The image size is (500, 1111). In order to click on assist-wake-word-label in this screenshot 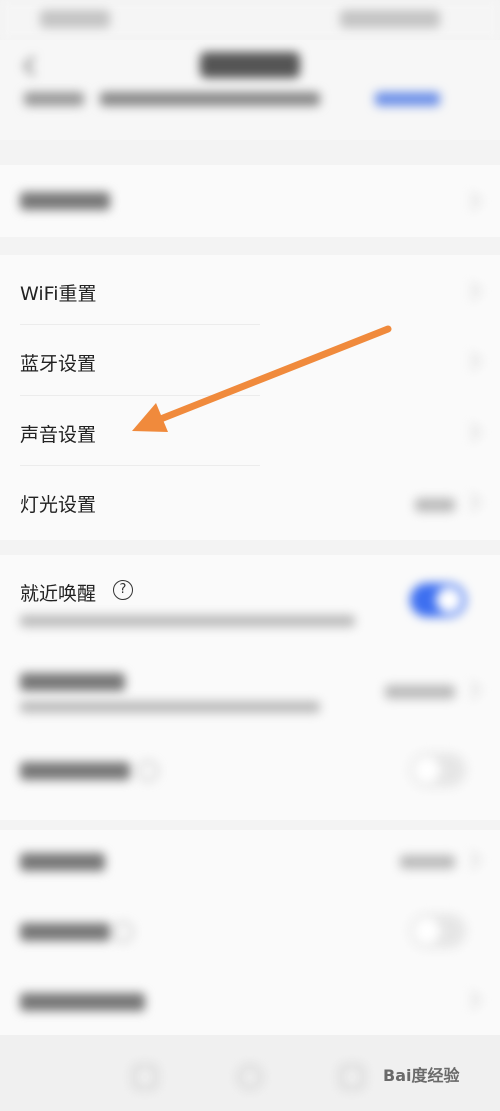, I will do `click(72, 682)`.